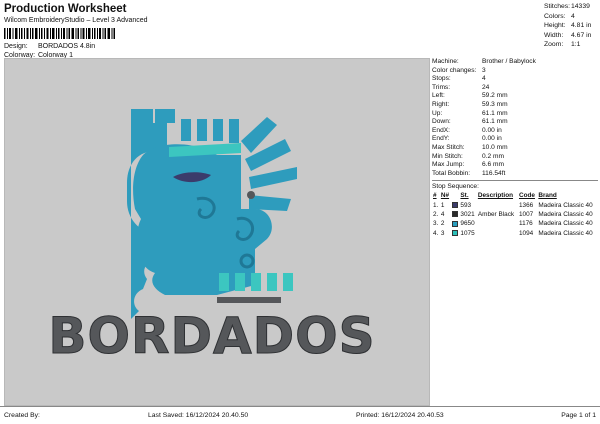 This screenshot has width=600, height=424. I want to click on cell-code: 1007, so click(526, 214).